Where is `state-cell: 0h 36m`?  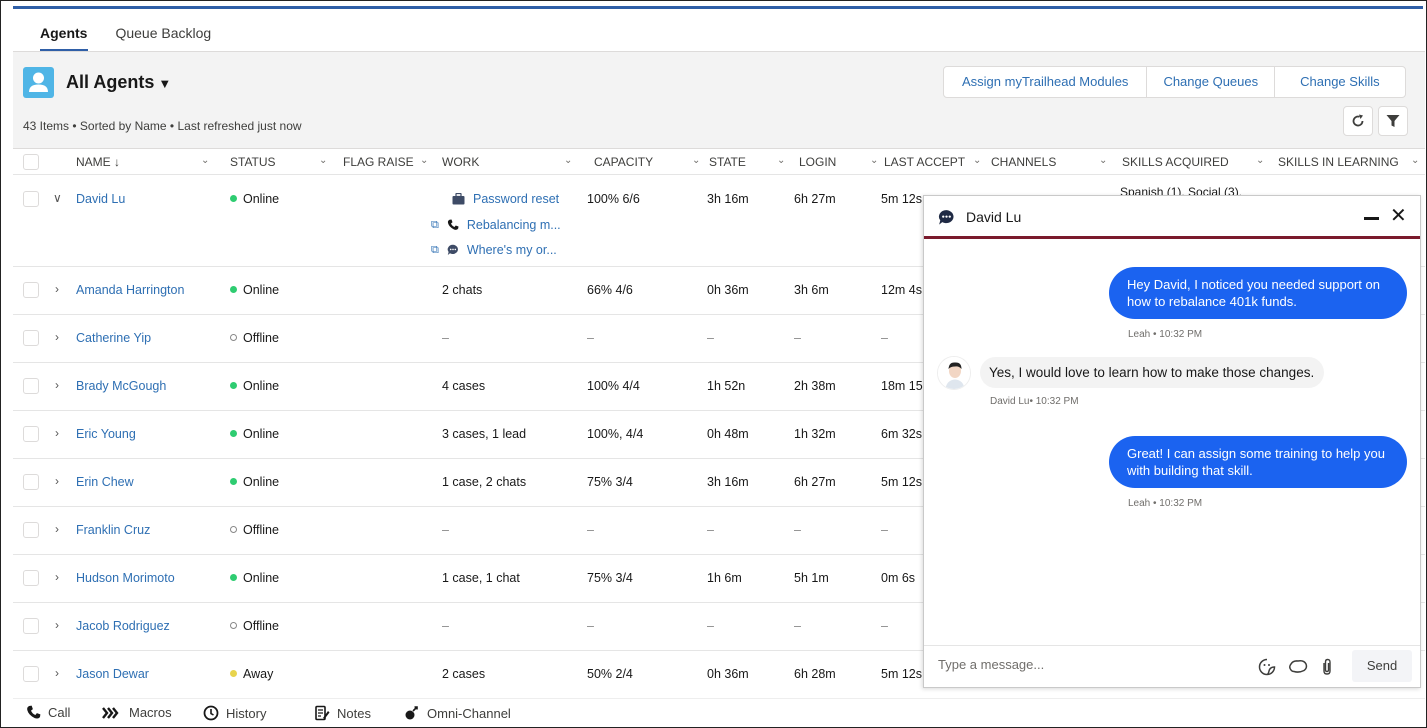 state-cell: 0h 36m is located at coordinates (728, 290).